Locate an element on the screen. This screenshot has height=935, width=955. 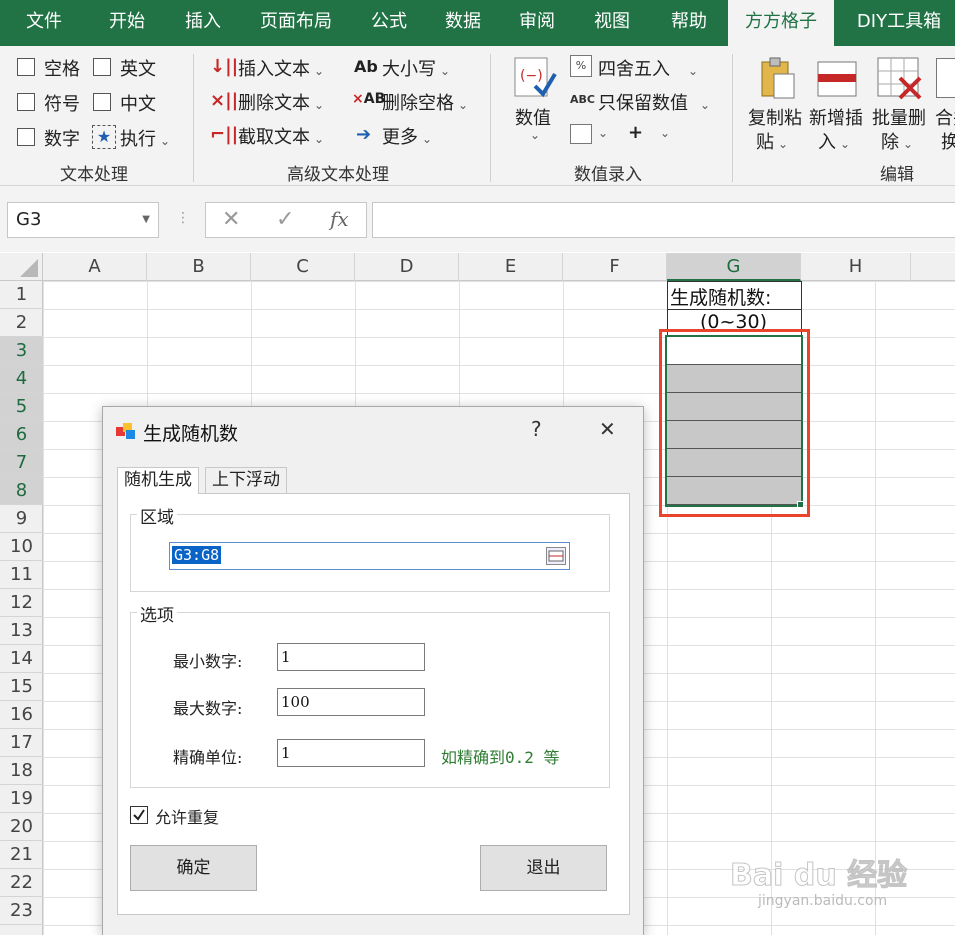
tab-insert: 插入 is located at coordinates (203, 23).